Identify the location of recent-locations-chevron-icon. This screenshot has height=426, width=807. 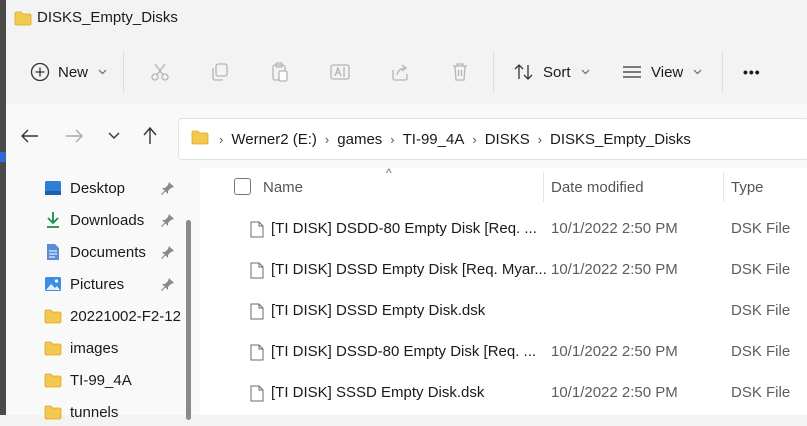
(114, 136).